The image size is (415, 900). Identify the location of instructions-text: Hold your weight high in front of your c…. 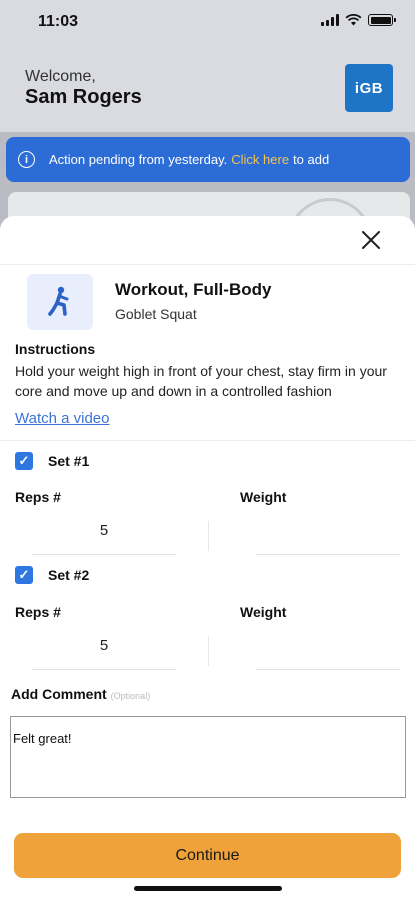
(201, 381).